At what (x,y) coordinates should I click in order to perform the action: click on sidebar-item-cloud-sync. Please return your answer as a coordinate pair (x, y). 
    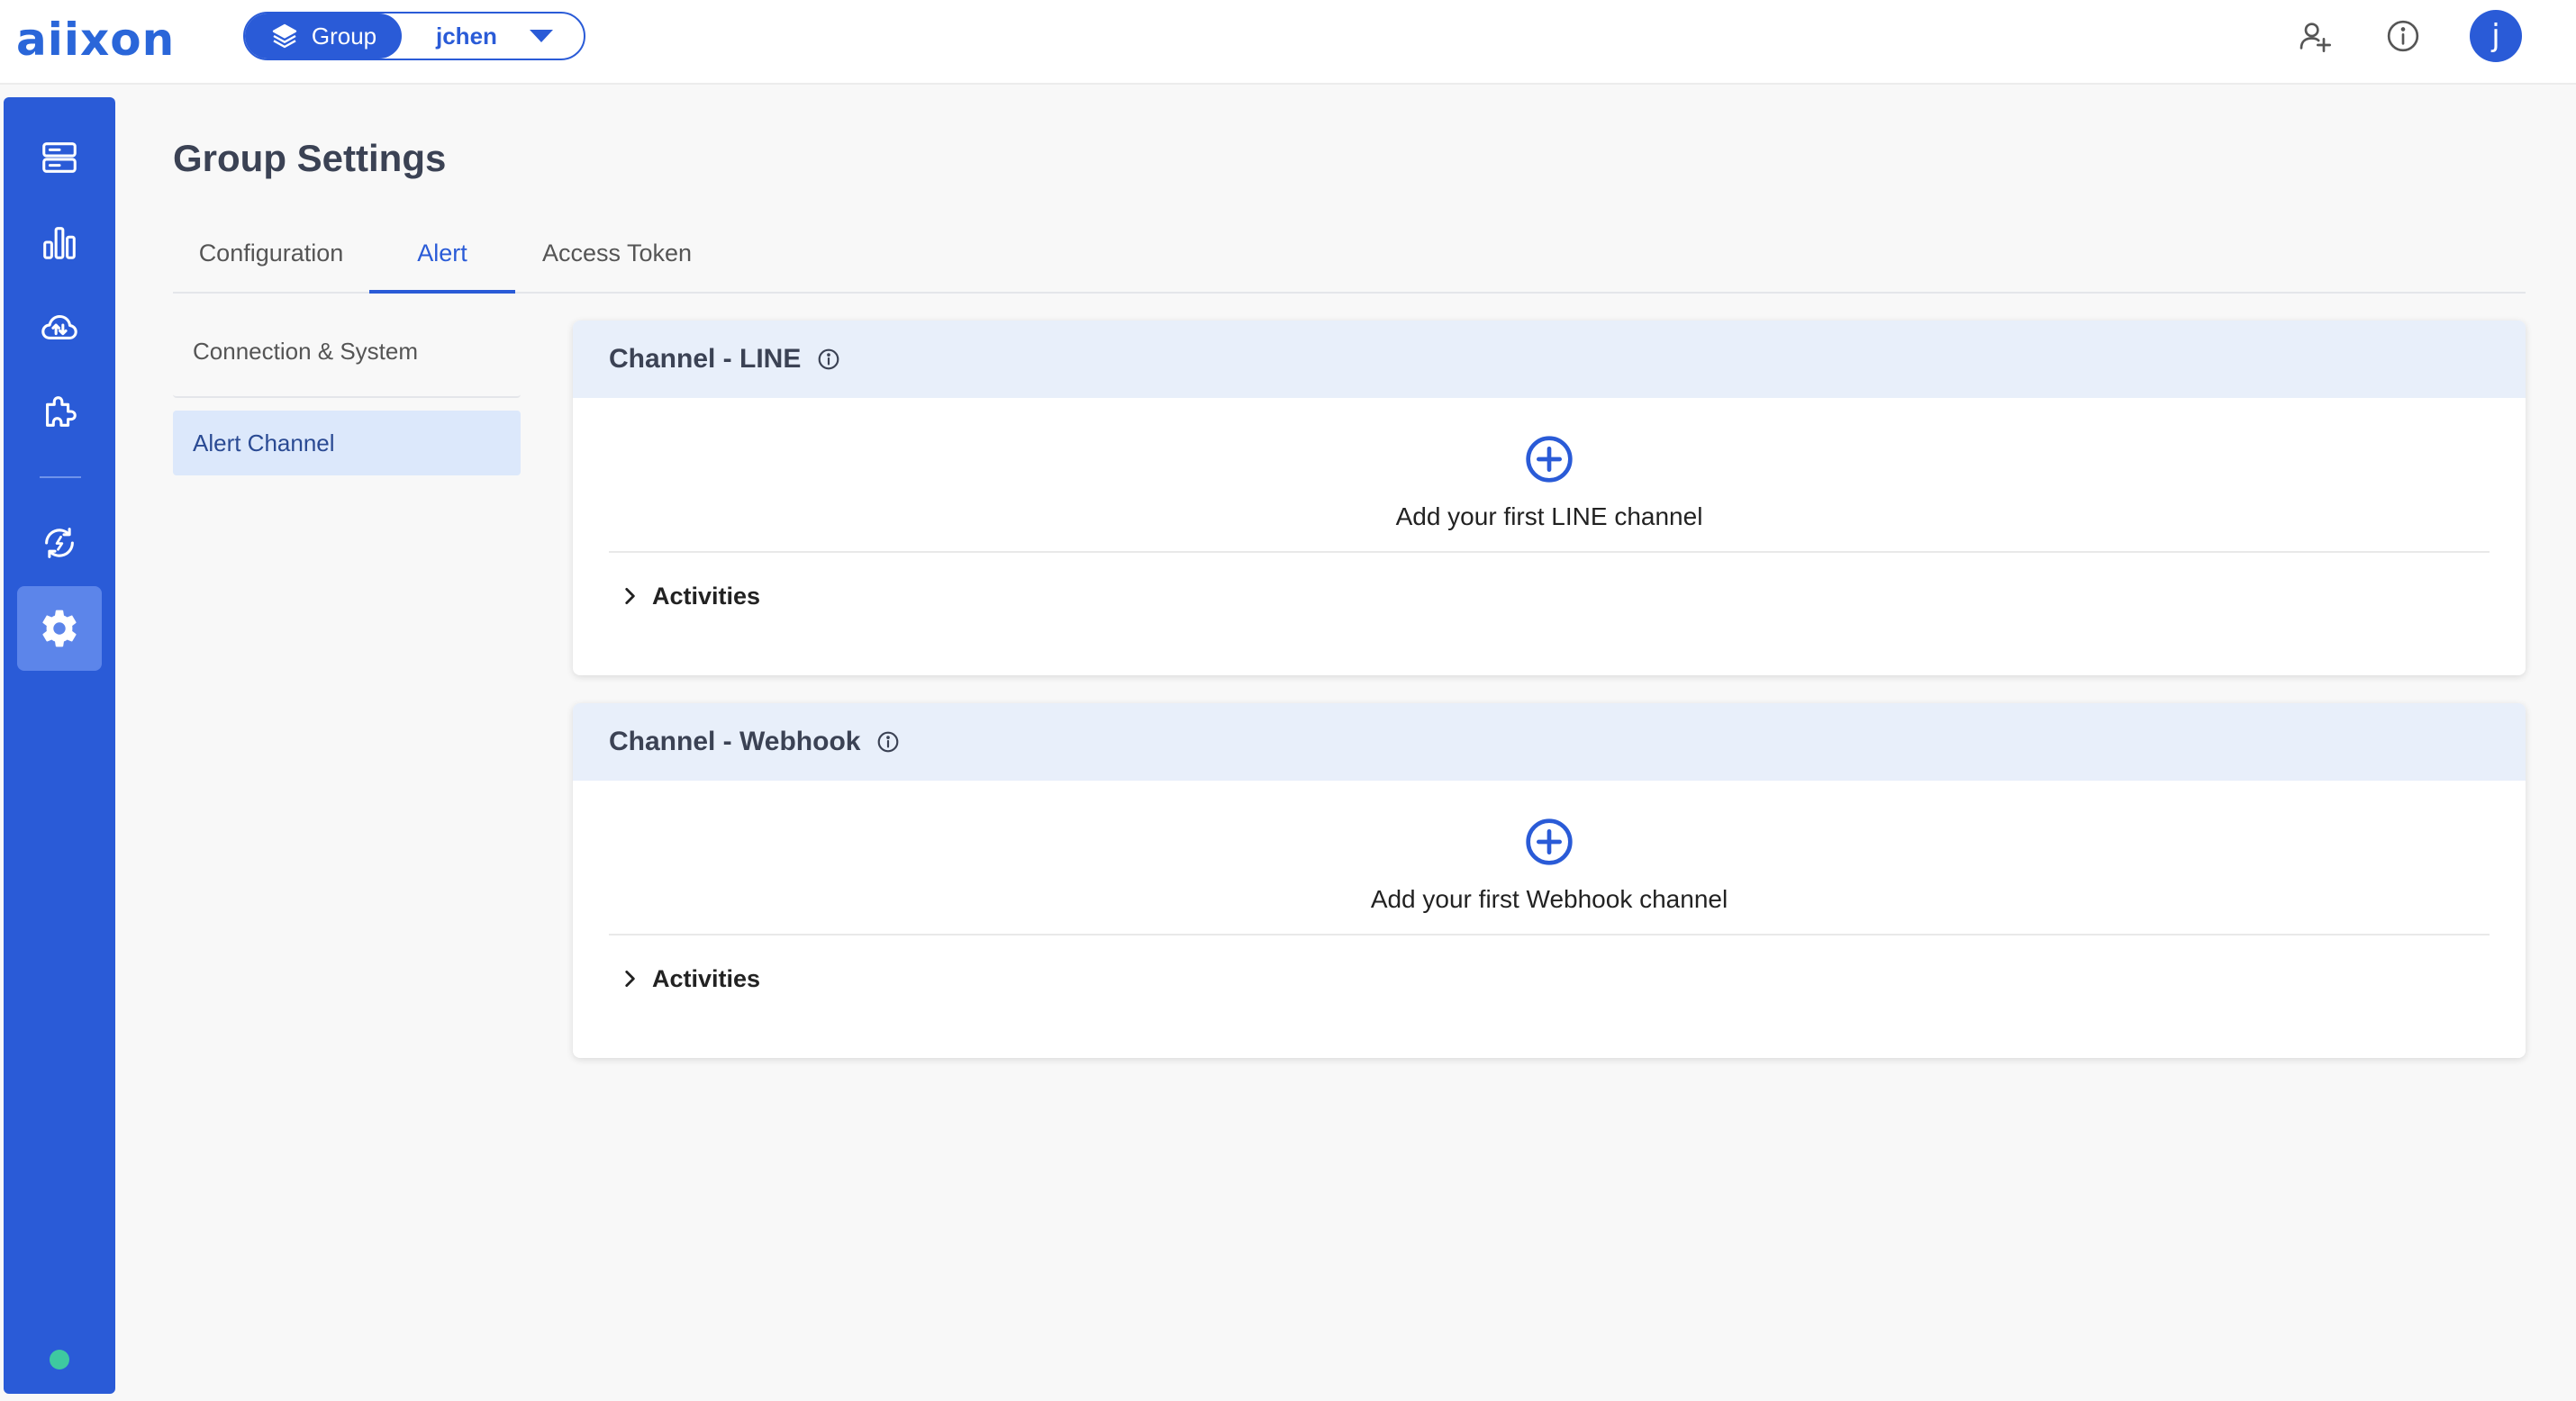
    Looking at the image, I should click on (60, 327).